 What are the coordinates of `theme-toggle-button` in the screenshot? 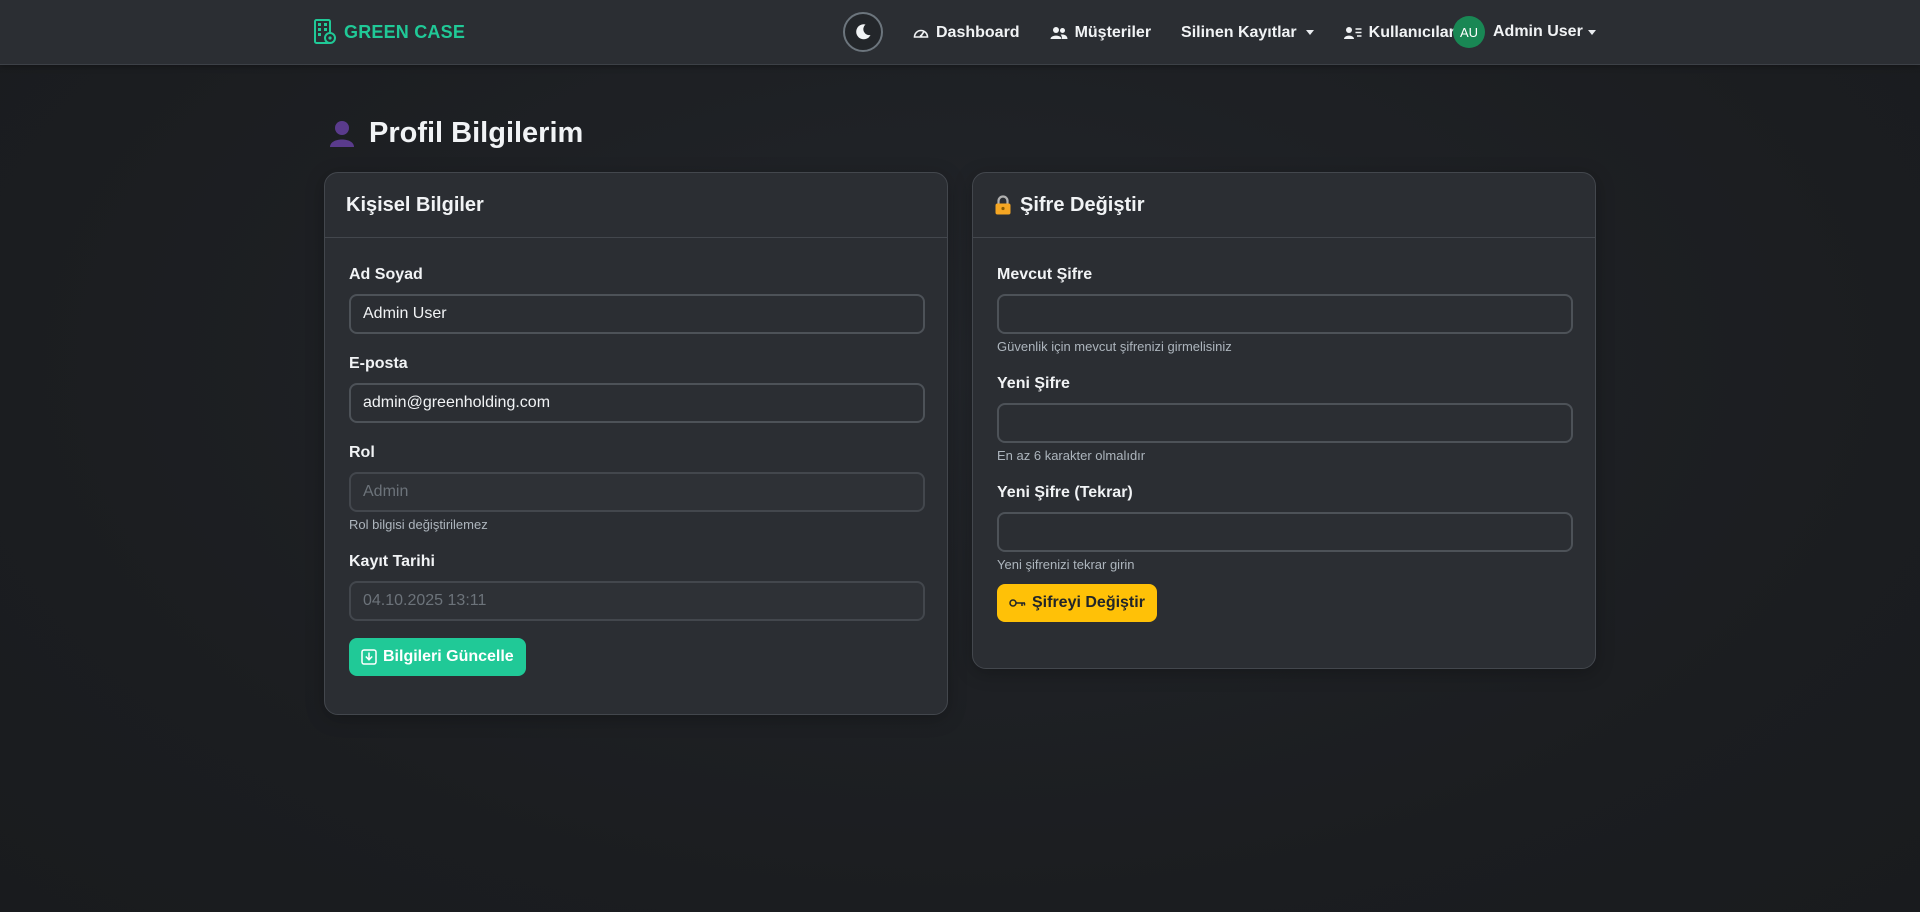 It's located at (863, 32).